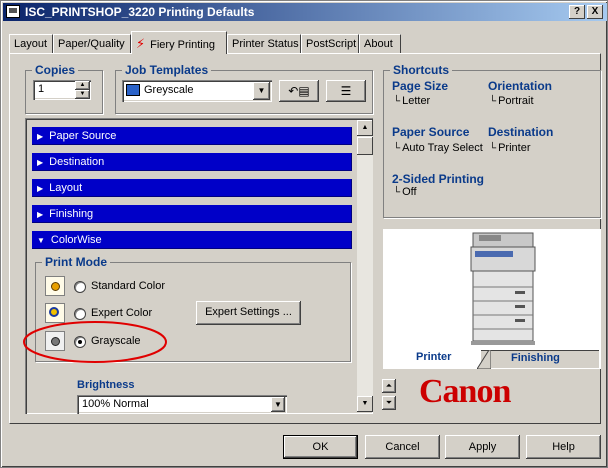  Describe the element at coordinates (509, 148) in the screenshot. I see `shortcut-destination-value: Printer` at that location.